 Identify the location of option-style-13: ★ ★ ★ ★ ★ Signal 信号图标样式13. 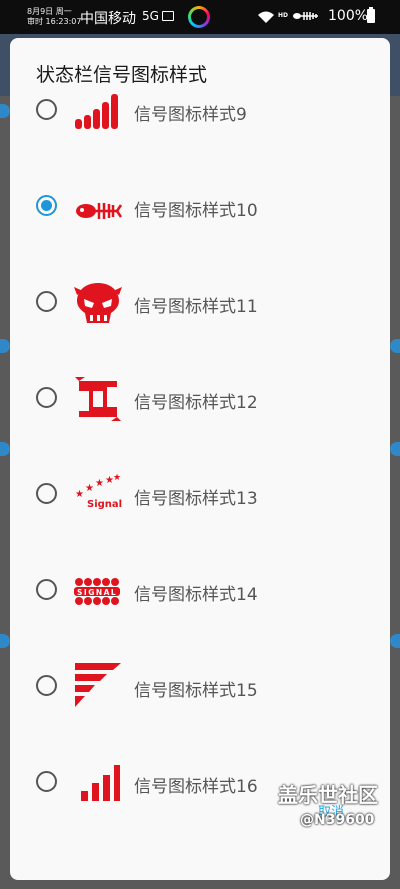
(200, 493).